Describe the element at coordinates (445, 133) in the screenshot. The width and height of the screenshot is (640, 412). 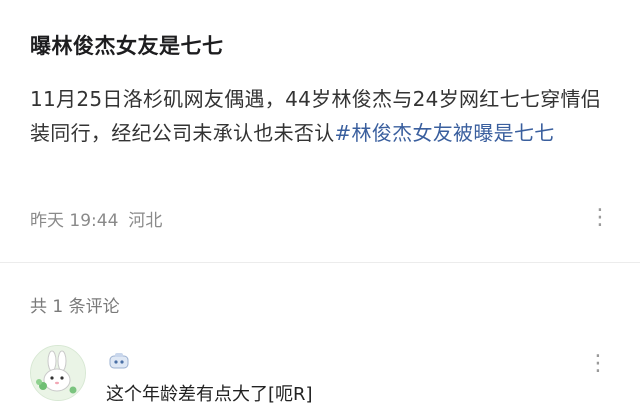
I see `hashtag-link: #林俊杰女友被曝是七七` at that location.